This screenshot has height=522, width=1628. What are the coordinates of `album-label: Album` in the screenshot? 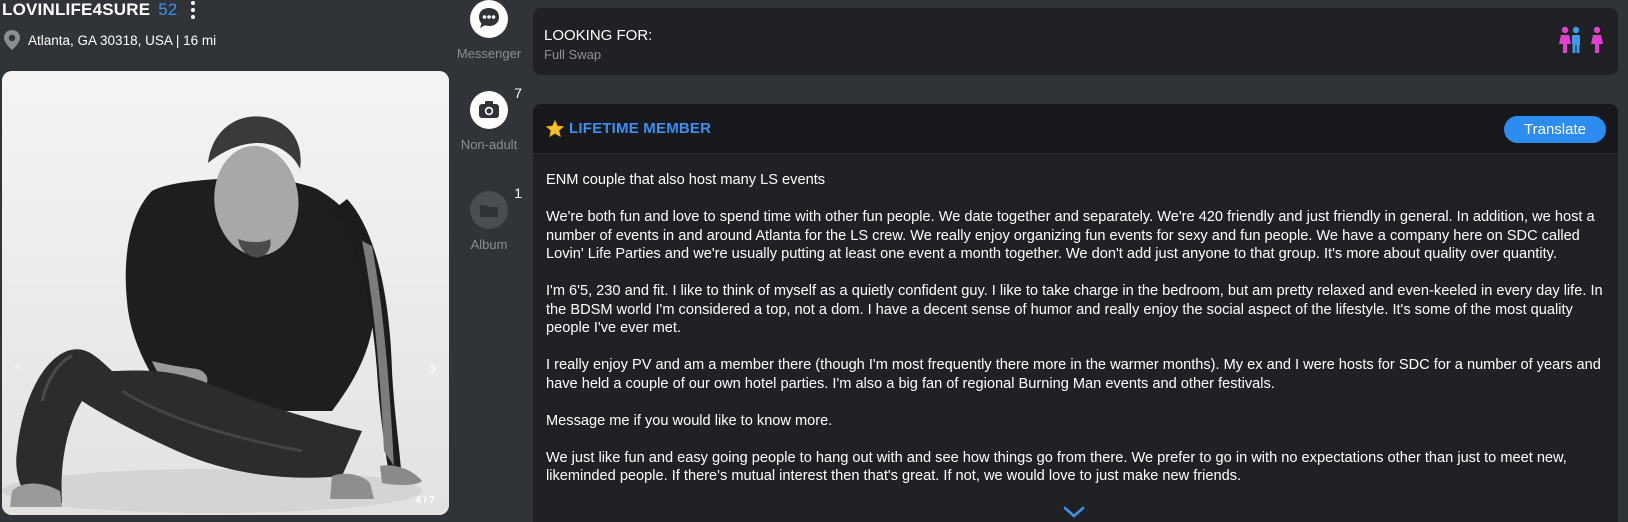 It's located at (489, 244).